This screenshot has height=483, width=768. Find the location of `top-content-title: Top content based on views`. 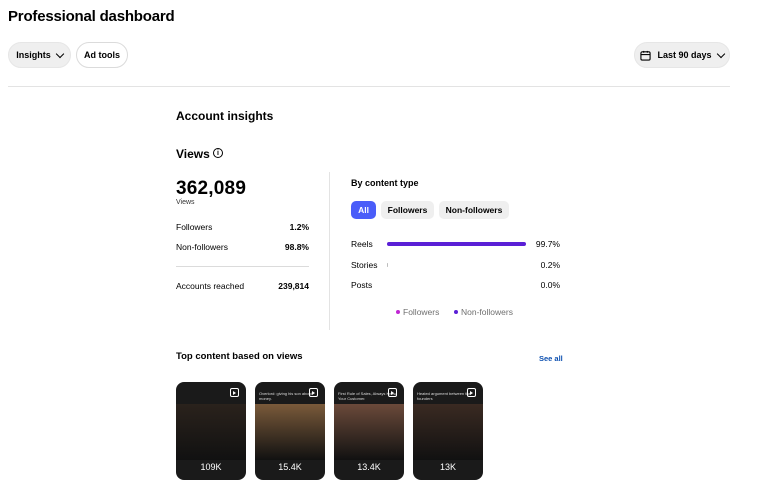

top-content-title: Top content based on views is located at coordinates (239, 356).